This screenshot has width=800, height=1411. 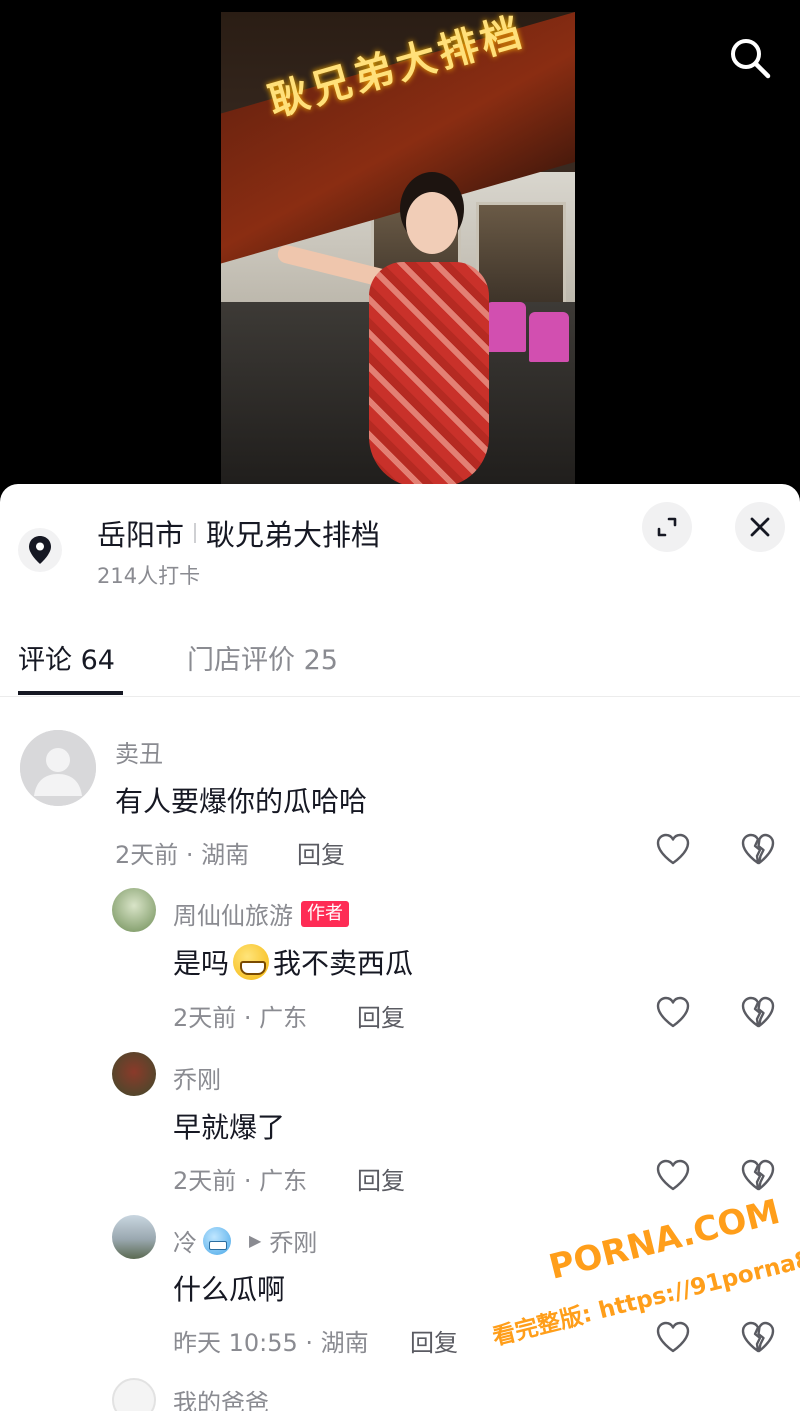 What do you see at coordinates (195, 533) in the screenshot?
I see `title-separator` at bounding box center [195, 533].